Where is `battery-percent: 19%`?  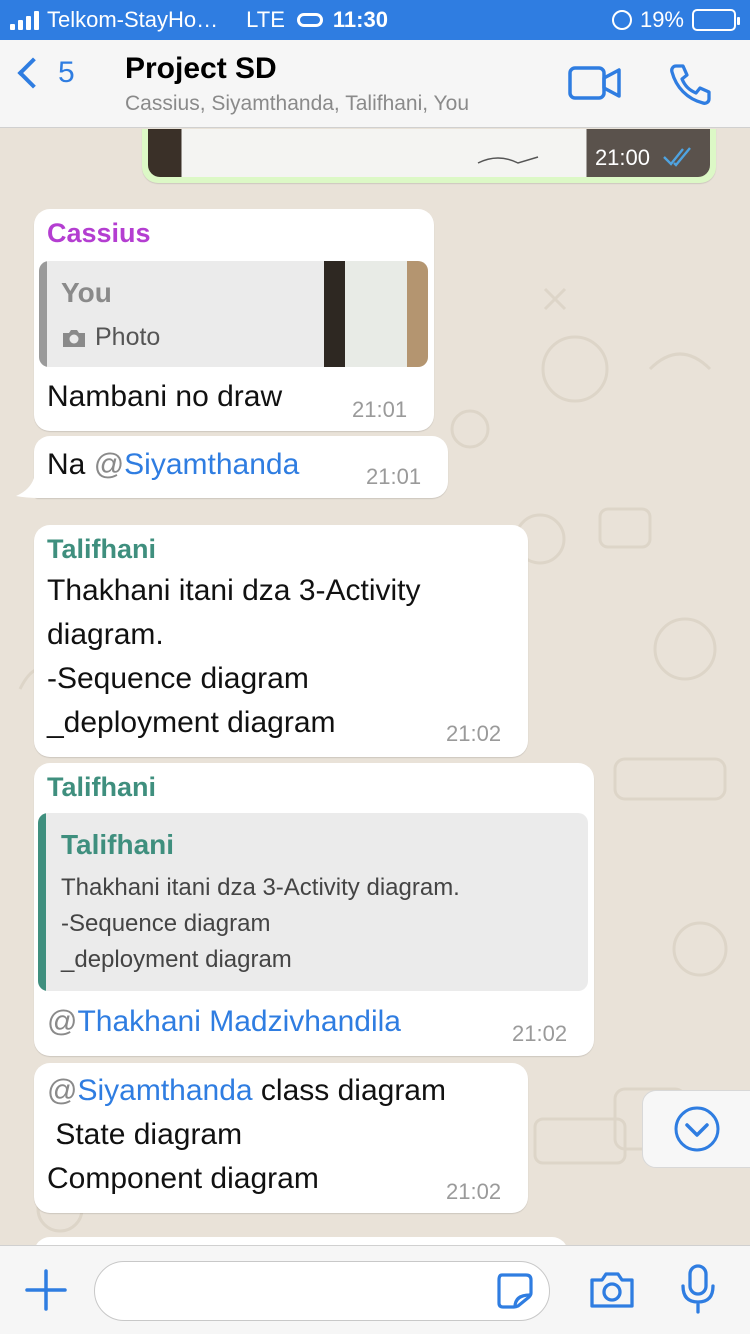 battery-percent: 19% is located at coordinates (661, 19).